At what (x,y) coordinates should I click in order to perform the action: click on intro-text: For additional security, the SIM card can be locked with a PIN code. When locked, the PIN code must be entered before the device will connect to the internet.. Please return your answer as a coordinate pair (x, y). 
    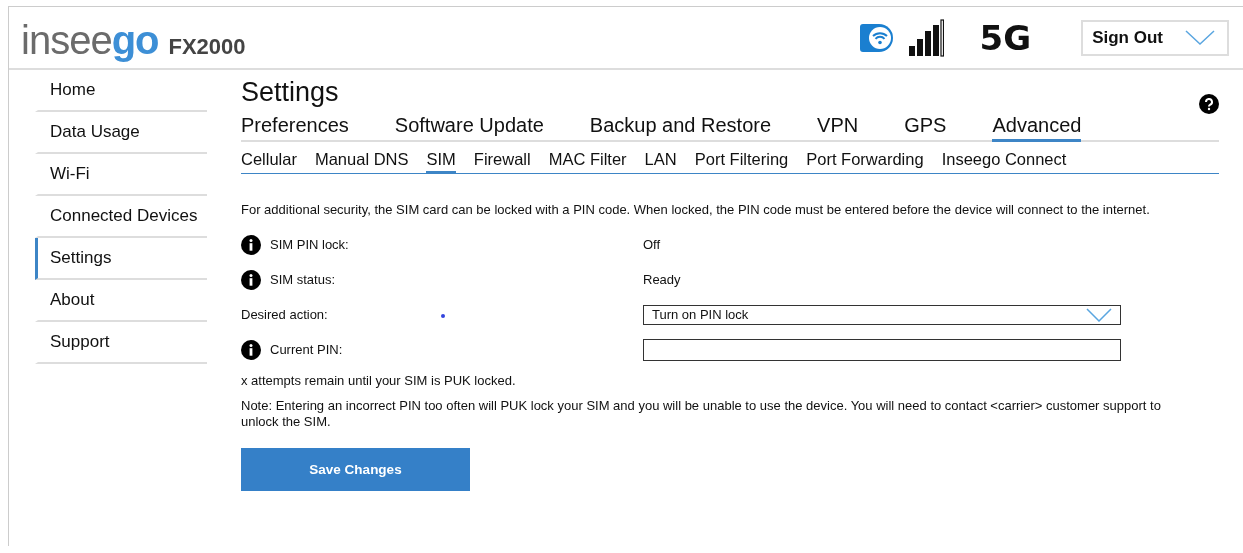
    Looking at the image, I should click on (696, 209).